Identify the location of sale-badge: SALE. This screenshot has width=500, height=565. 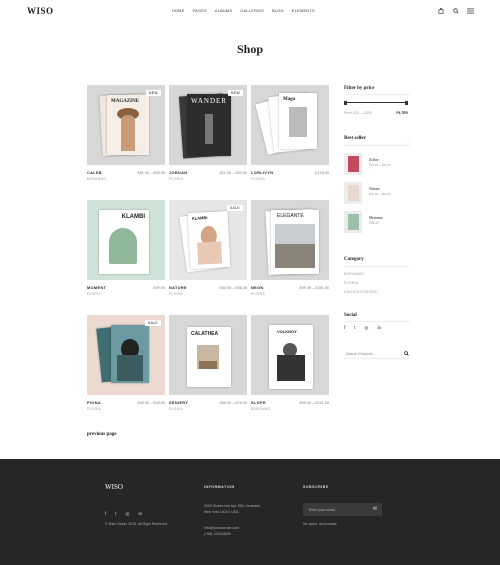
(152, 323).